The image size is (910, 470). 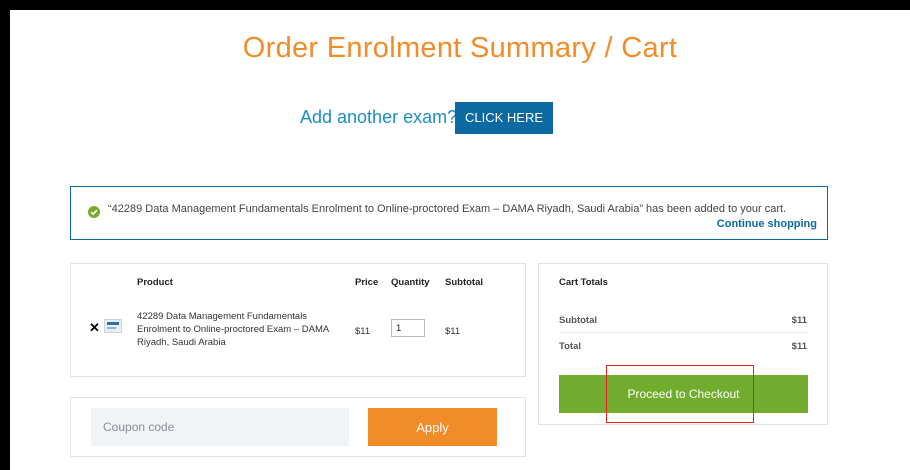 I want to click on totals-total-label: Total, so click(x=570, y=346).